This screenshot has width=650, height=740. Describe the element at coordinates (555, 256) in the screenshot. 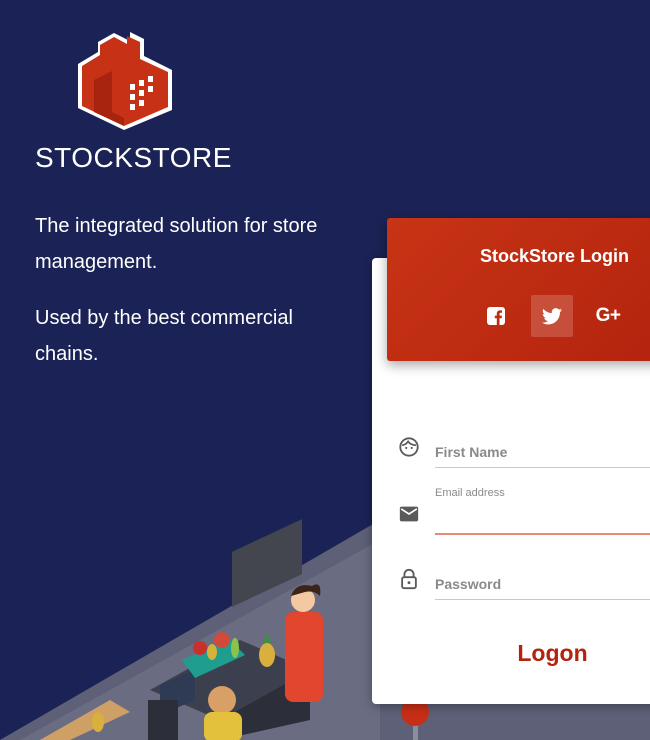

I see `login-title: StockStore Login` at that location.